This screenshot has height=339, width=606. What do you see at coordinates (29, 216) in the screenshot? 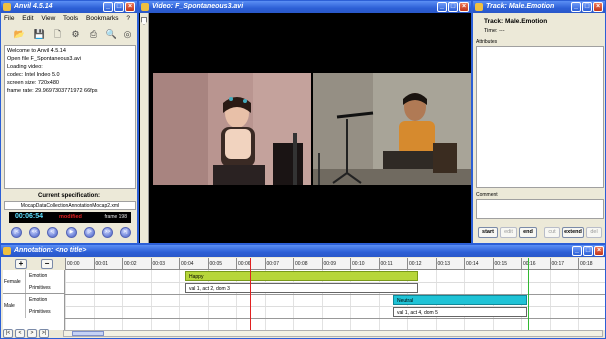
I see `timecode: 00:06:54` at bounding box center [29, 216].